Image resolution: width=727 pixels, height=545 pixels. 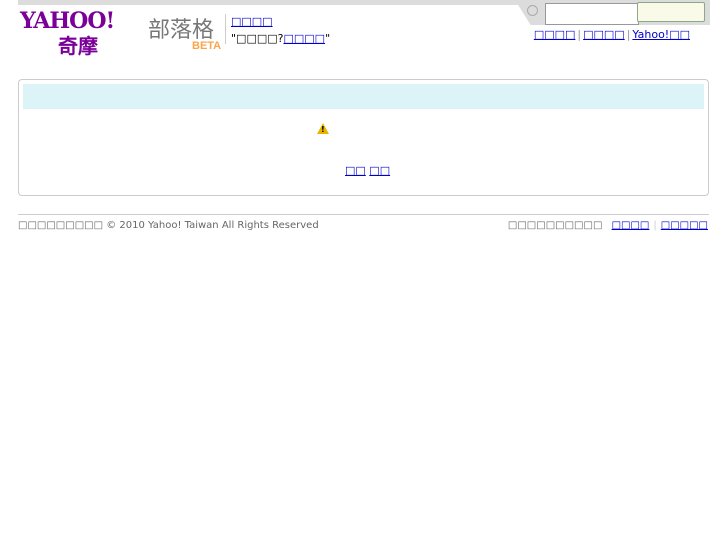 I want to click on quote-close: ", so click(x=328, y=38).